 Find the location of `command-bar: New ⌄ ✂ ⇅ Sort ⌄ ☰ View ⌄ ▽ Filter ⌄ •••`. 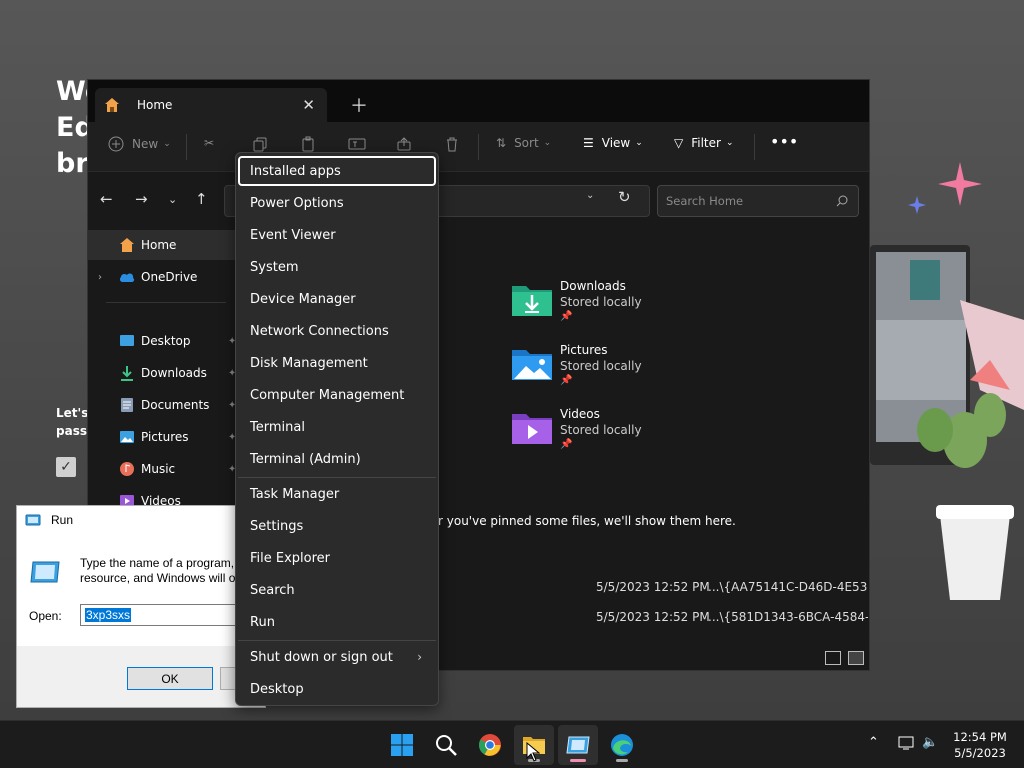

command-bar: New ⌄ ✂ ⇅ Sort ⌄ ☰ View ⌄ ▽ Filter ⌄ ••• is located at coordinates (478, 147).